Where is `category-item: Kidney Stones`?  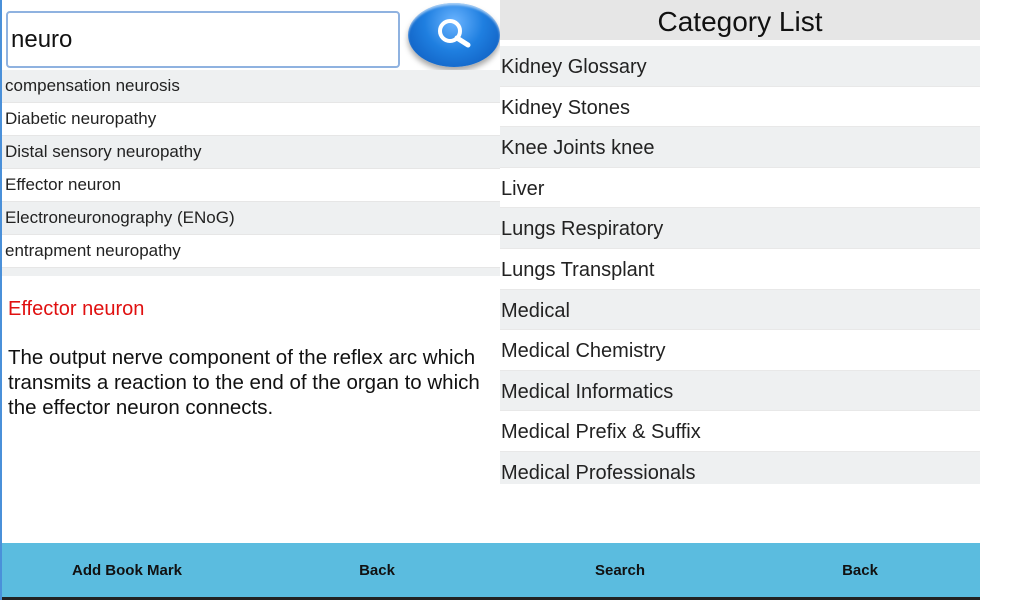 category-item: Kidney Stones is located at coordinates (740, 107).